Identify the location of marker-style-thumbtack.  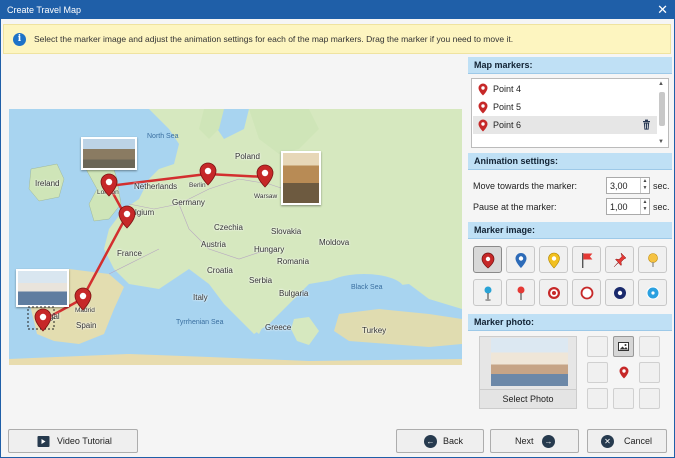
(652, 259).